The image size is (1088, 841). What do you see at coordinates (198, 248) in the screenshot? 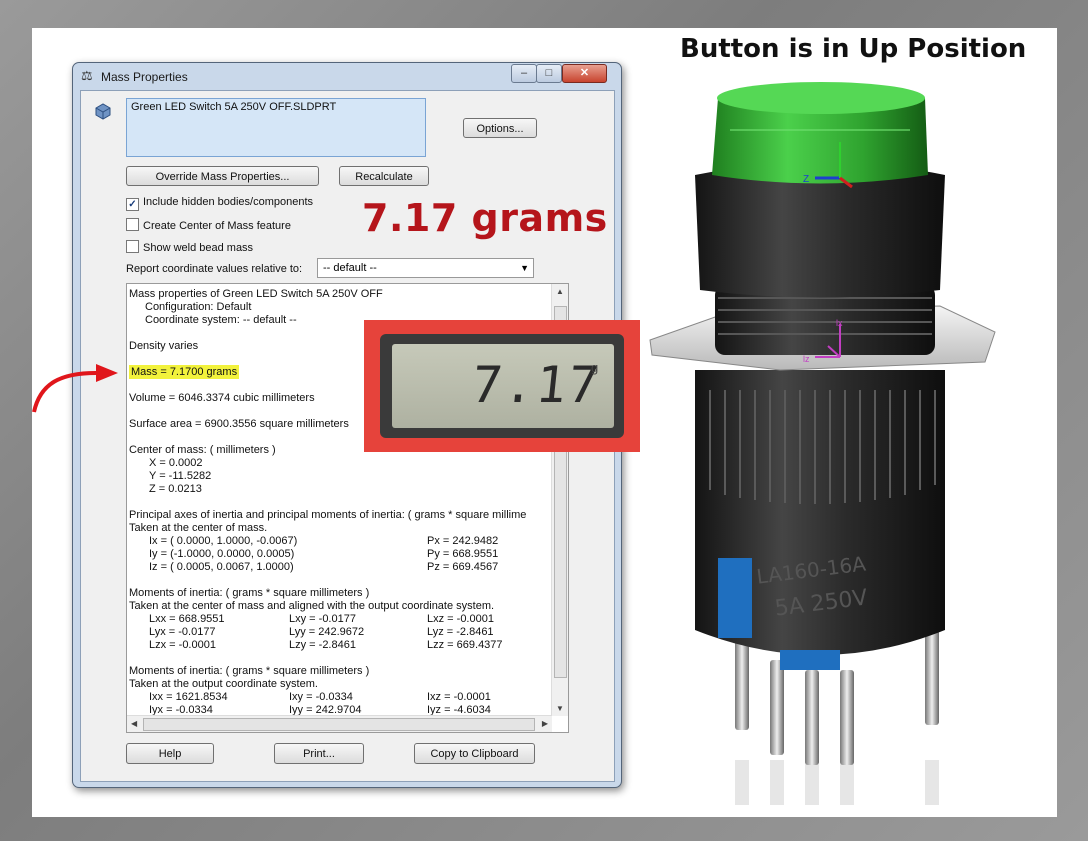
I see `show-weld-label: Show weld bead mass` at bounding box center [198, 248].